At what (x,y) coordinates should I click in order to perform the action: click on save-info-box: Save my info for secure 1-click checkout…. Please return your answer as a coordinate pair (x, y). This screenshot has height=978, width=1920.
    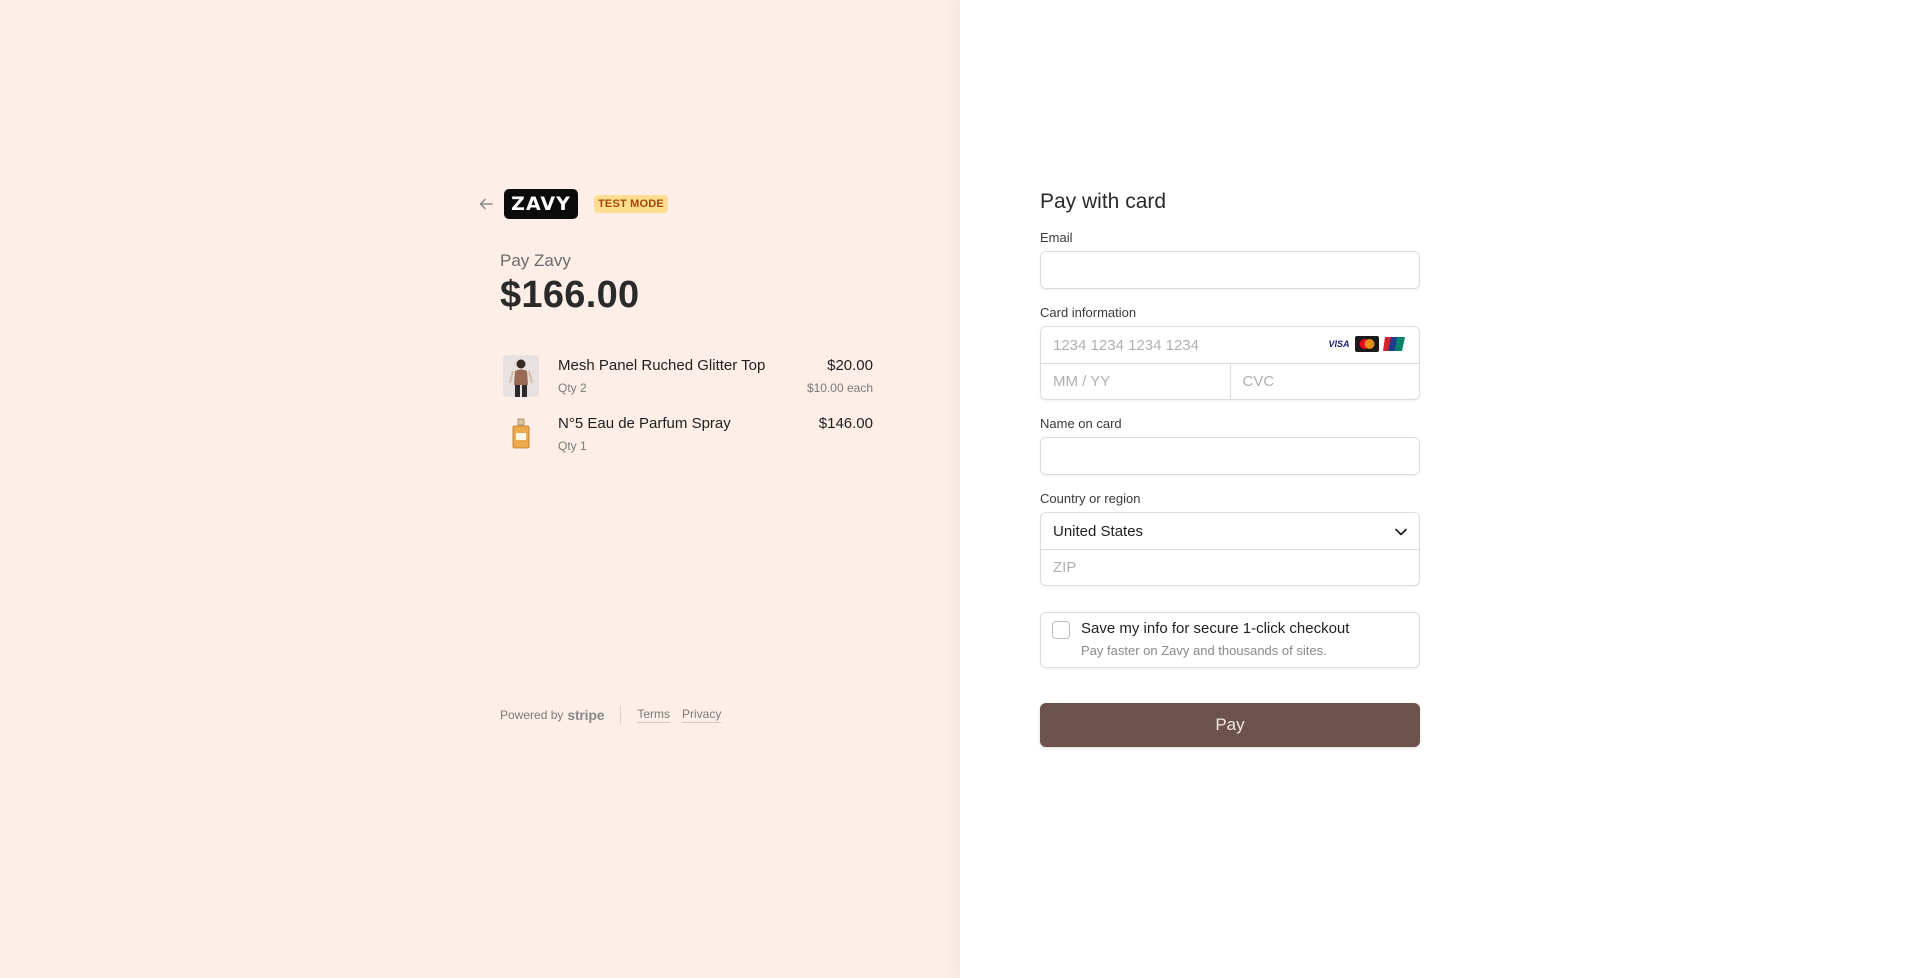
    Looking at the image, I should click on (1230, 640).